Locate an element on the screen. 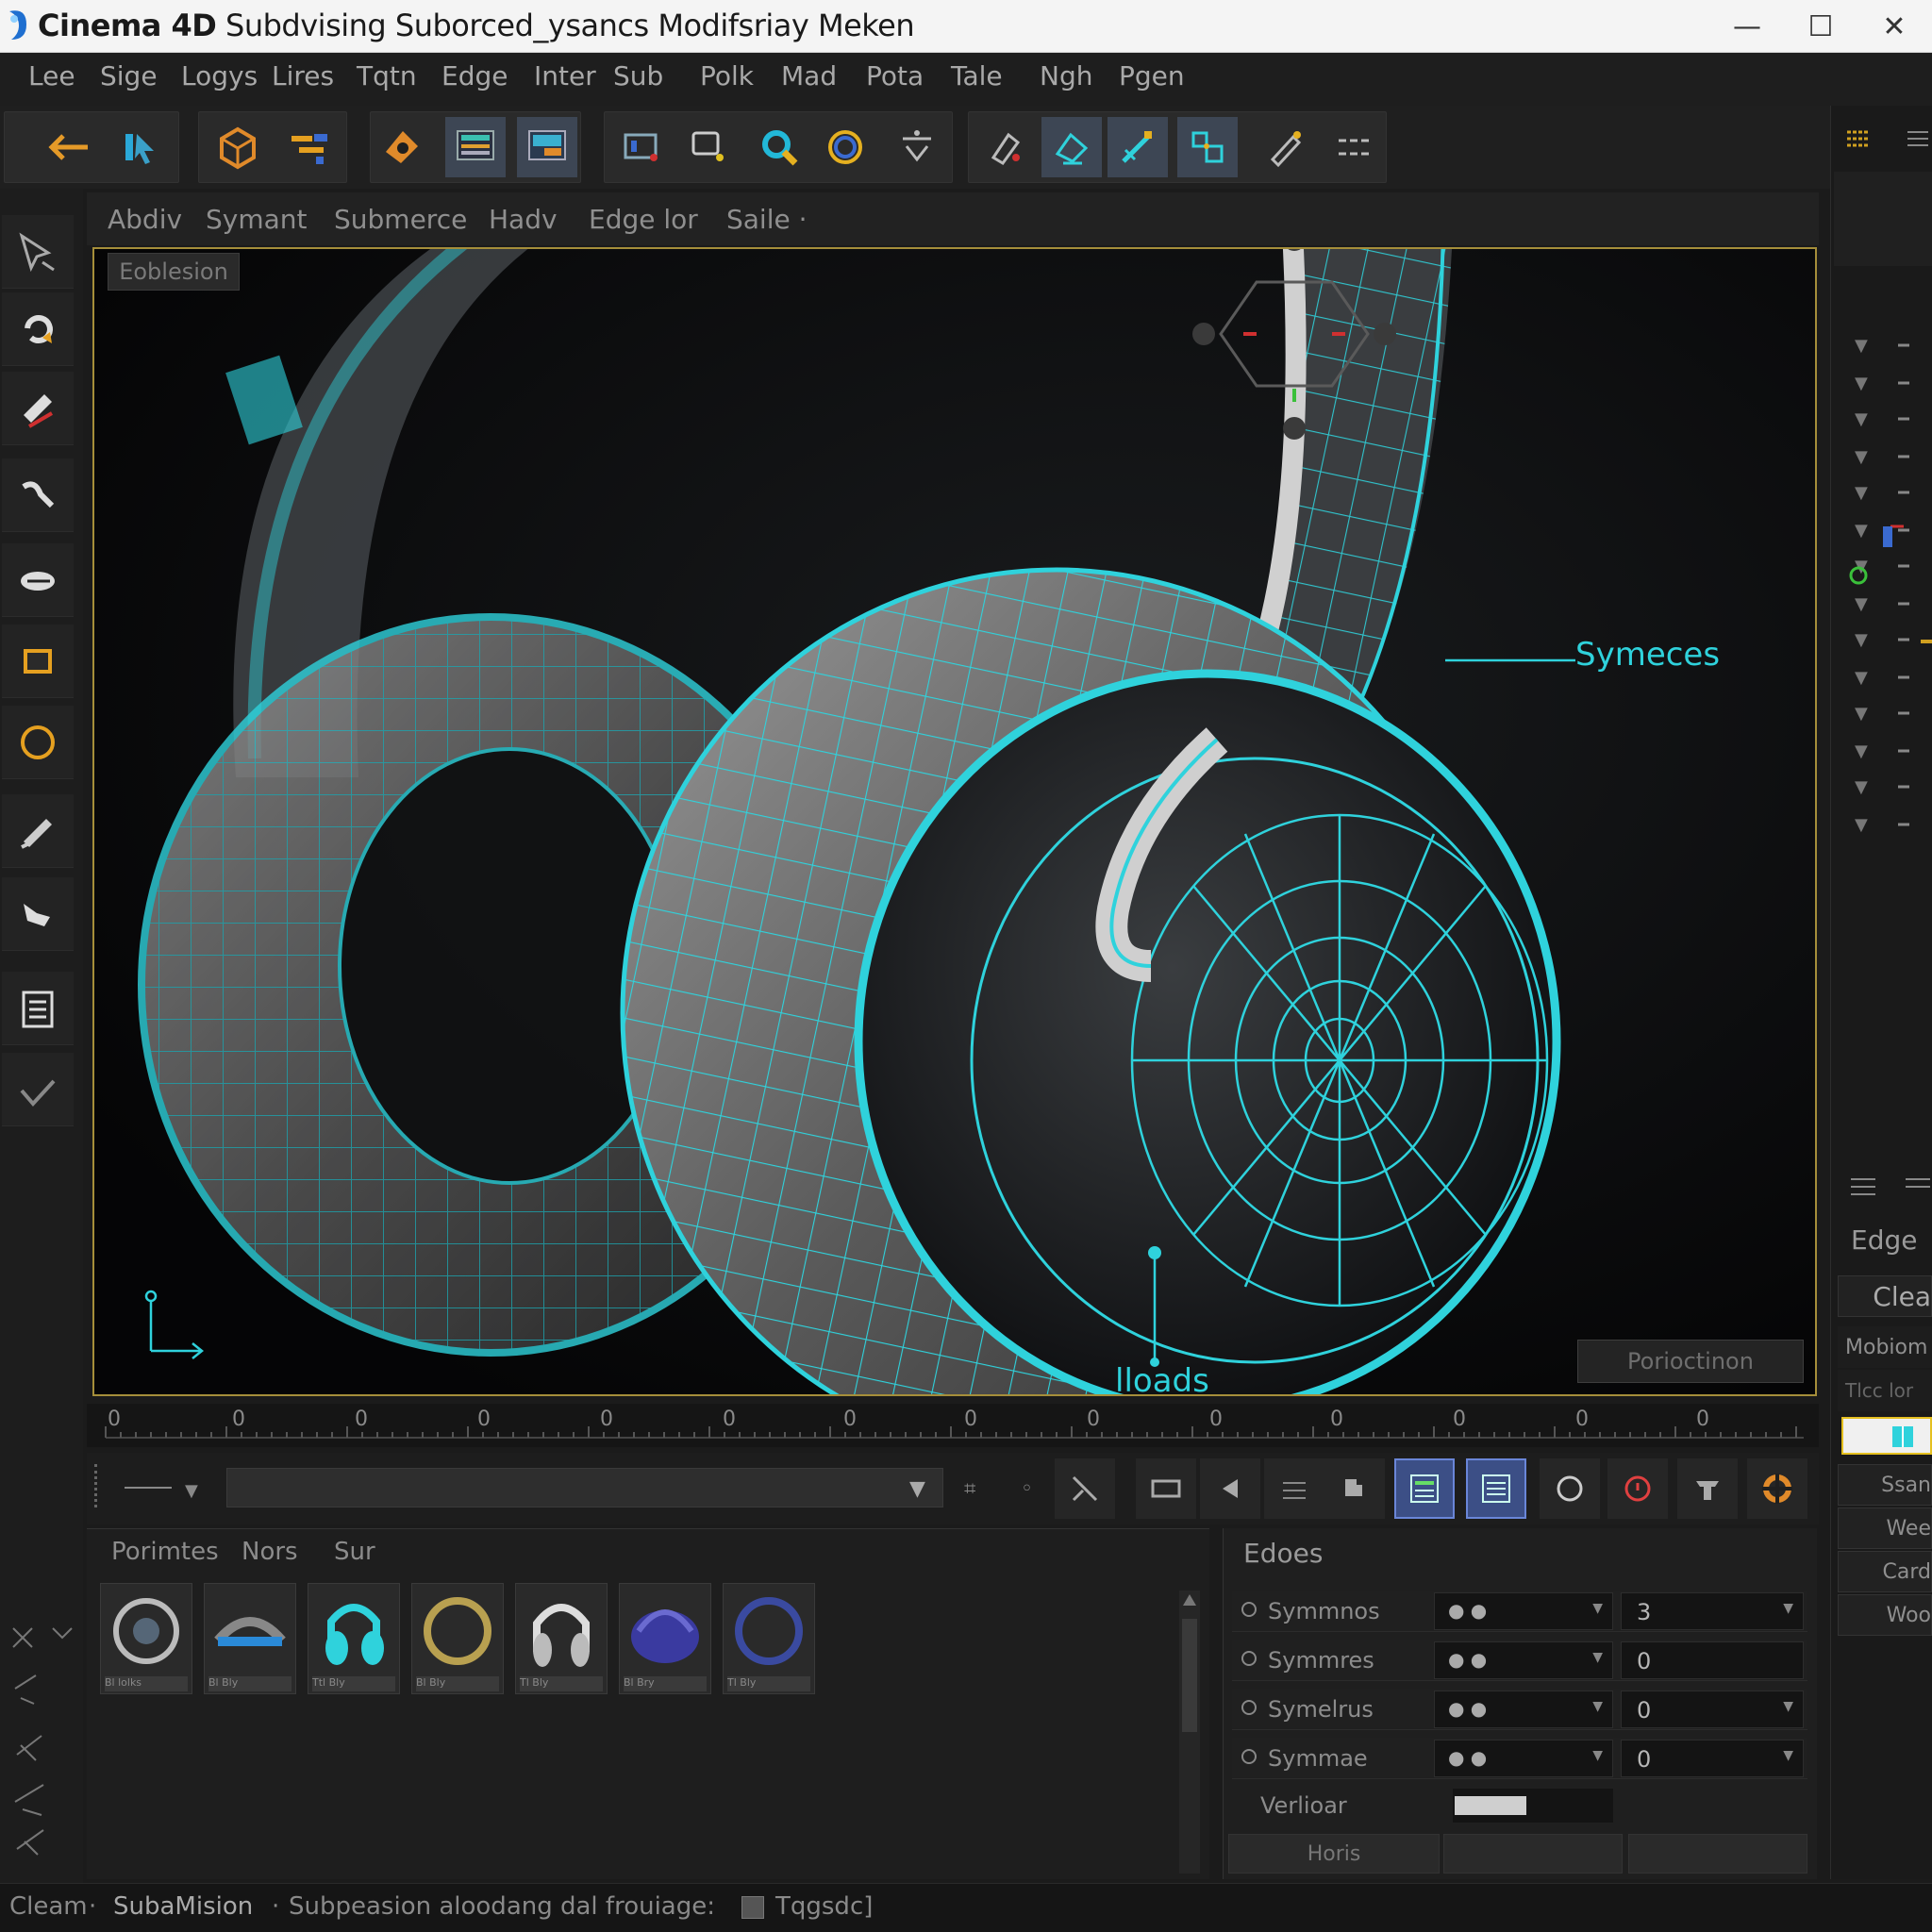  object-tree-list: ▼ ▼ ▼ ▼ ▼ ▼ ▼ ▼ ▼ ▼ ▼ ▼ ▼ ▼ is located at coordinates (1881, 576).